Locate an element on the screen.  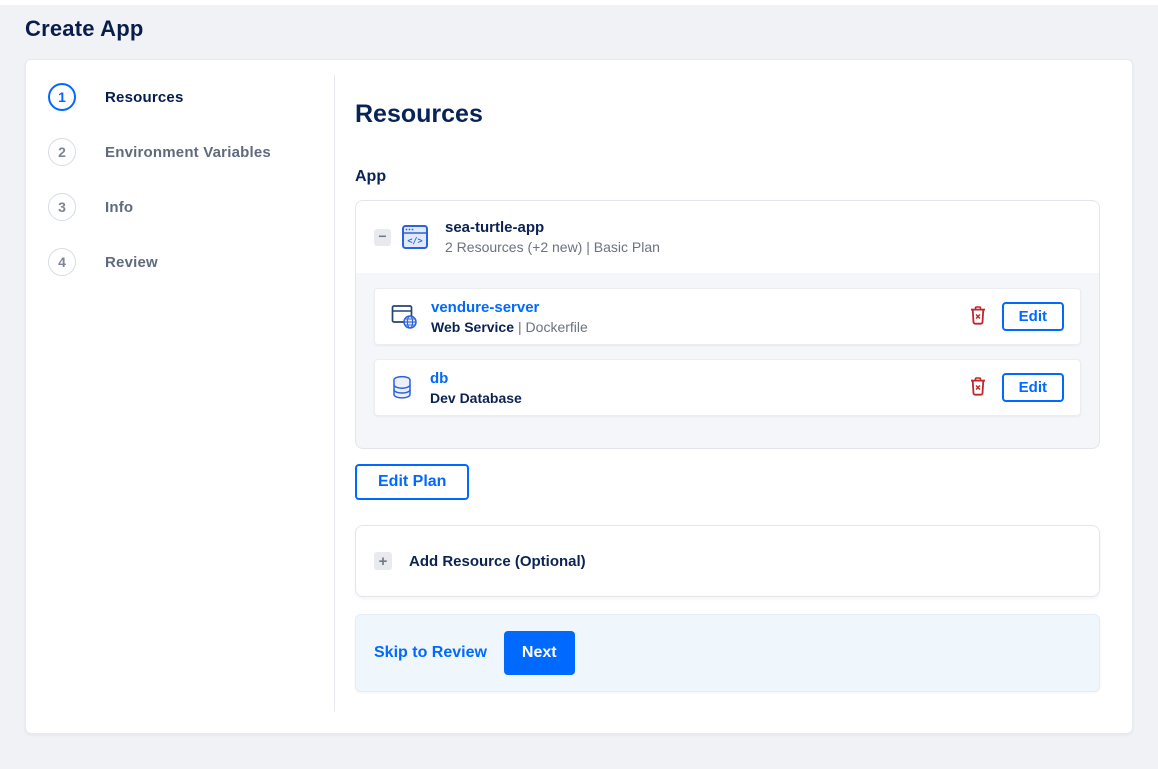
edit-plan-button: Edit Plan is located at coordinates (412, 482).